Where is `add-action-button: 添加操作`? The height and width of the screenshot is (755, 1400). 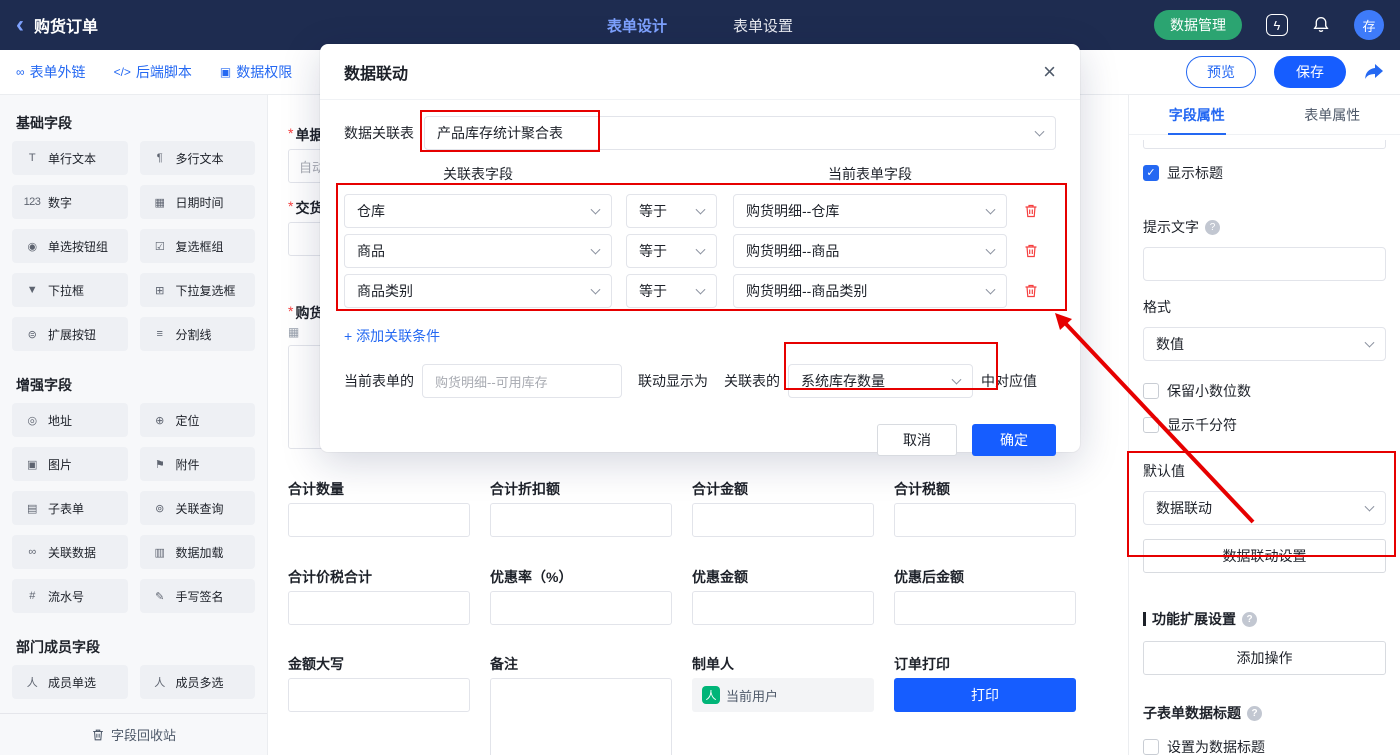
add-action-button: 添加操作 is located at coordinates (1264, 658).